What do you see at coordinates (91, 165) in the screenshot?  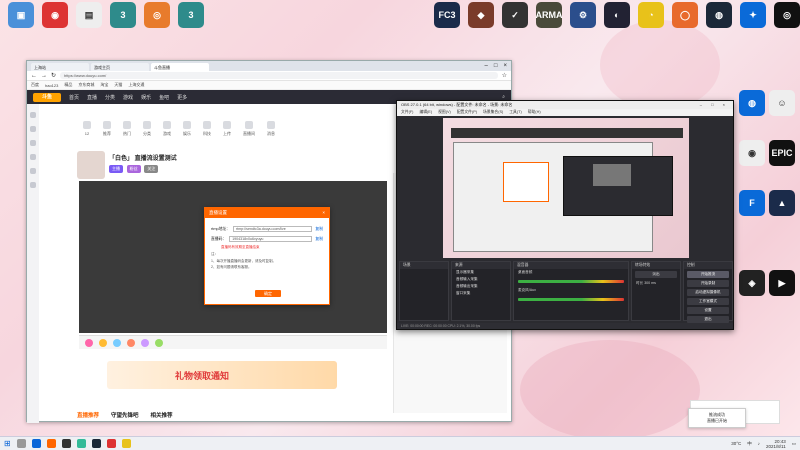 I see `avatar` at bounding box center [91, 165].